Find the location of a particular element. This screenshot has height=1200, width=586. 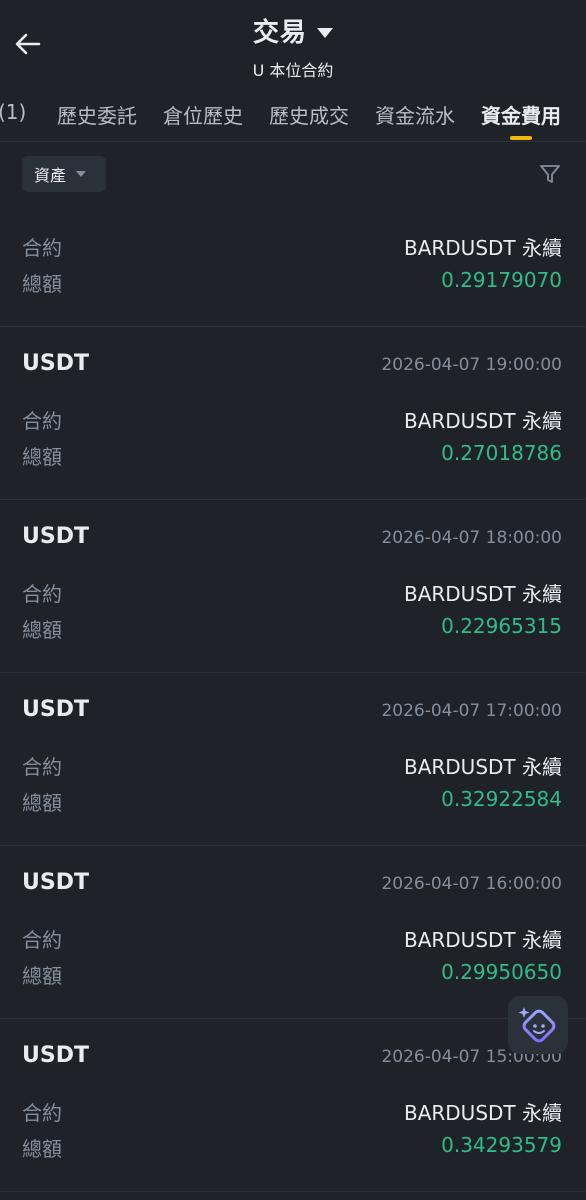

filter-icon is located at coordinates (550, 174).